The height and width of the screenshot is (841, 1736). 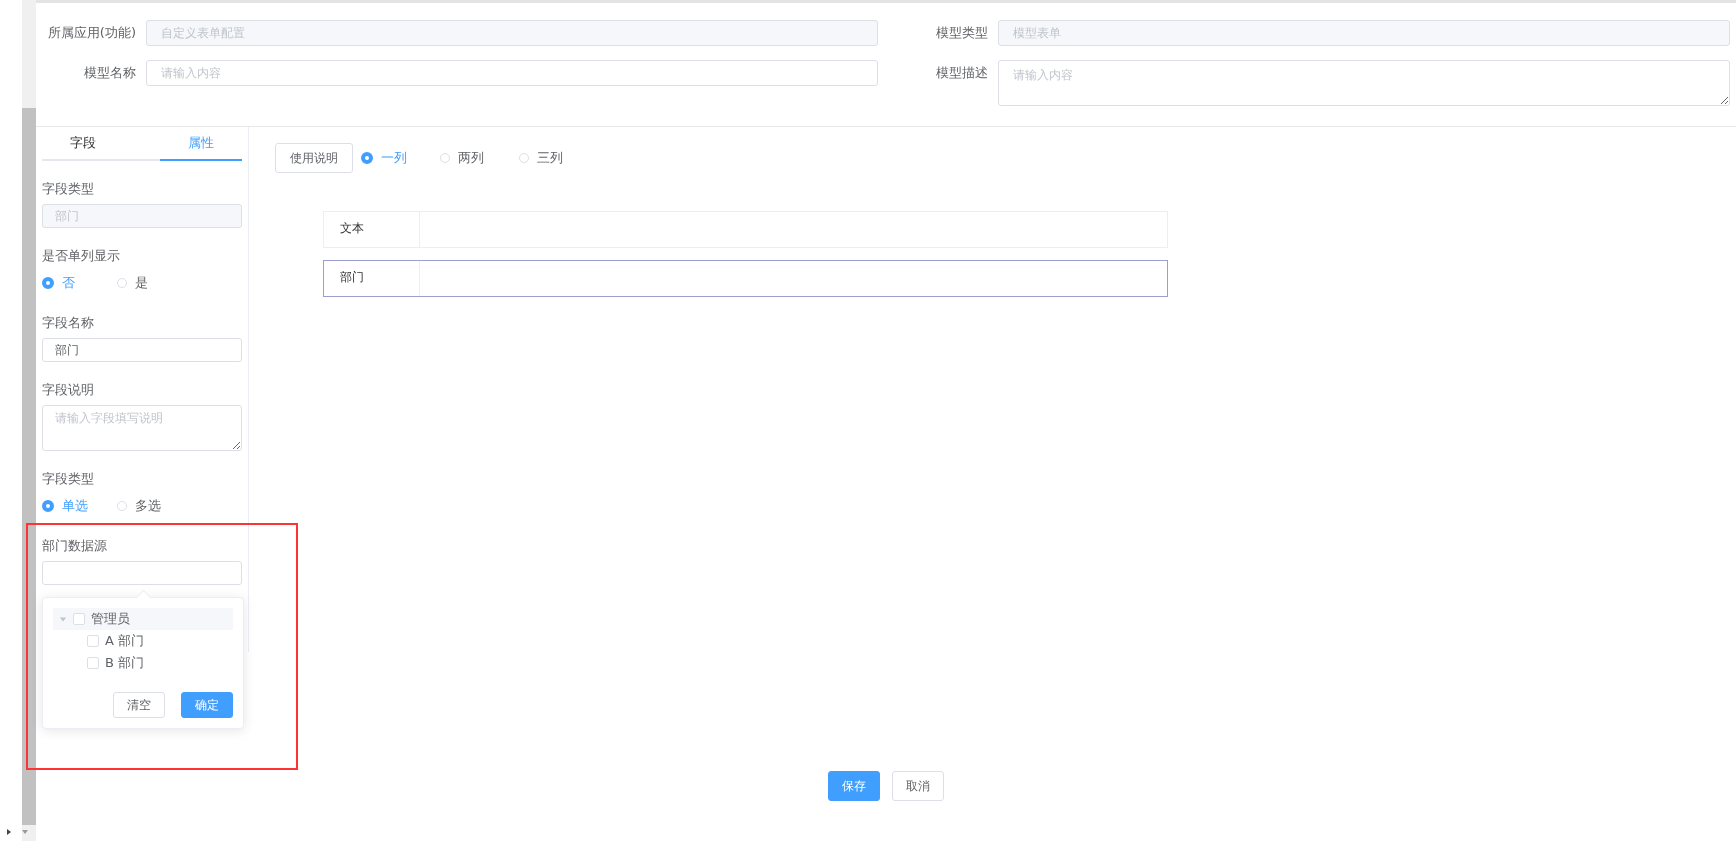 I want to click on tree-node: B 部门, so click(x=143, y=663).